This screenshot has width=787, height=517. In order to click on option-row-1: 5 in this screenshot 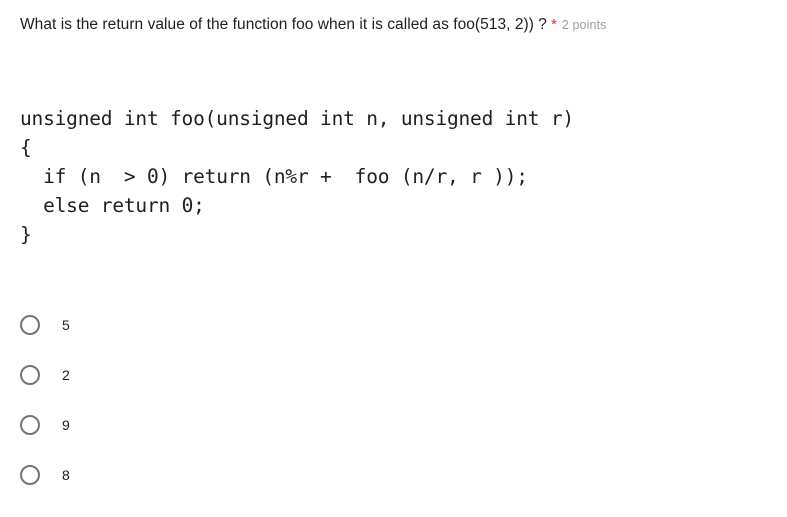, I will do `click(390, 325)`.